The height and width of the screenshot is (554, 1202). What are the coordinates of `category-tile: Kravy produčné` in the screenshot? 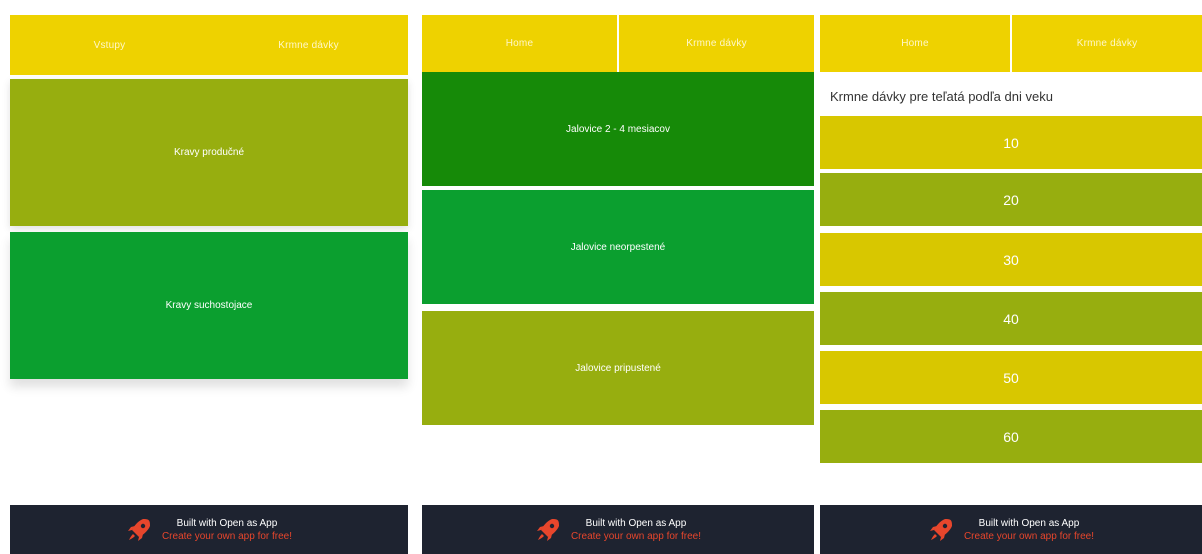 It's located at (209, 152).